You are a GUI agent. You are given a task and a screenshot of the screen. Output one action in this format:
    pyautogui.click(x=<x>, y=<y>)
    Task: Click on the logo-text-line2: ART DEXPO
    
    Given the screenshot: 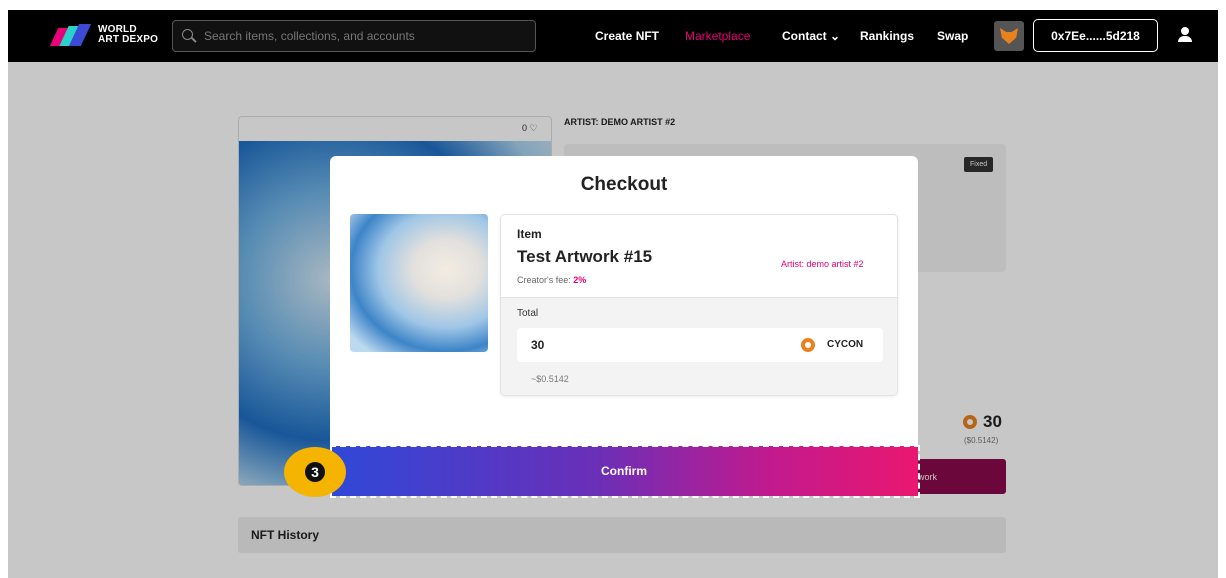 What is the action you would take?
    pyautogui.click(x=128, y=39)
    